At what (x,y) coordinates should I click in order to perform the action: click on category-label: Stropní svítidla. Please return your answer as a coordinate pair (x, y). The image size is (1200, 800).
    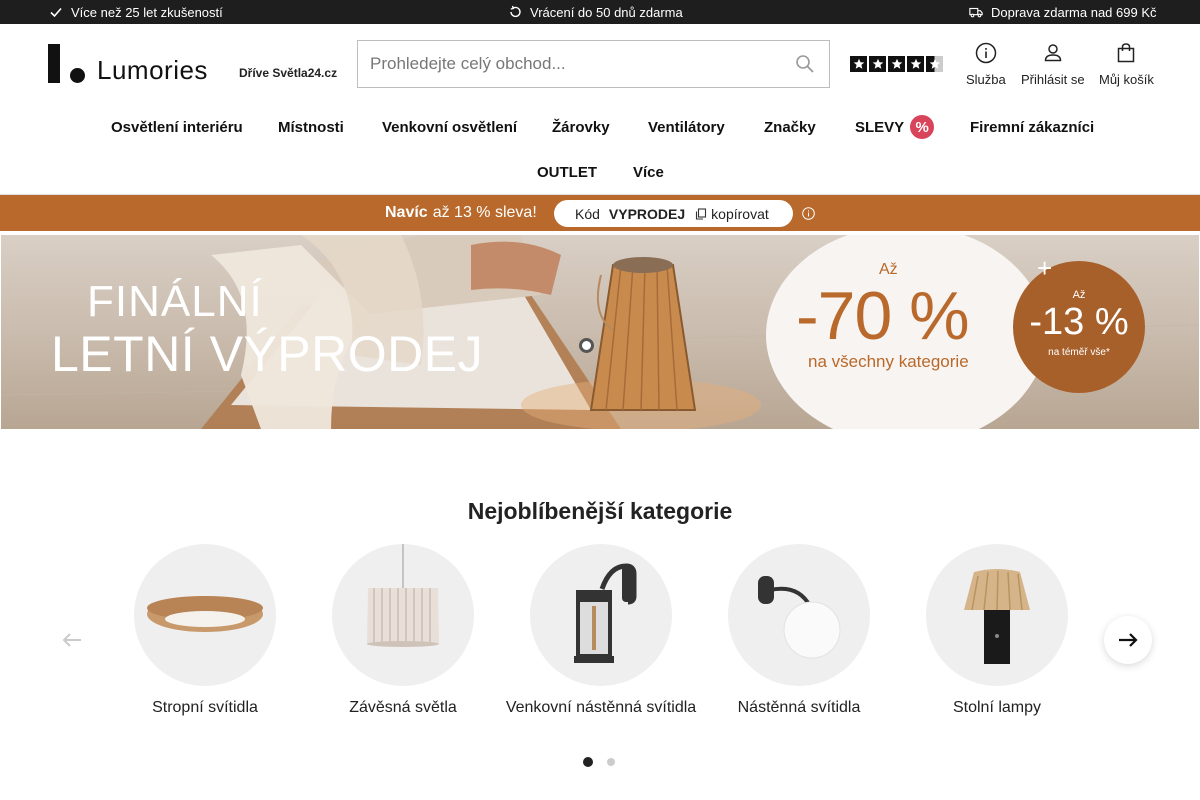
    Looking at the image, I should click on (205, 707).